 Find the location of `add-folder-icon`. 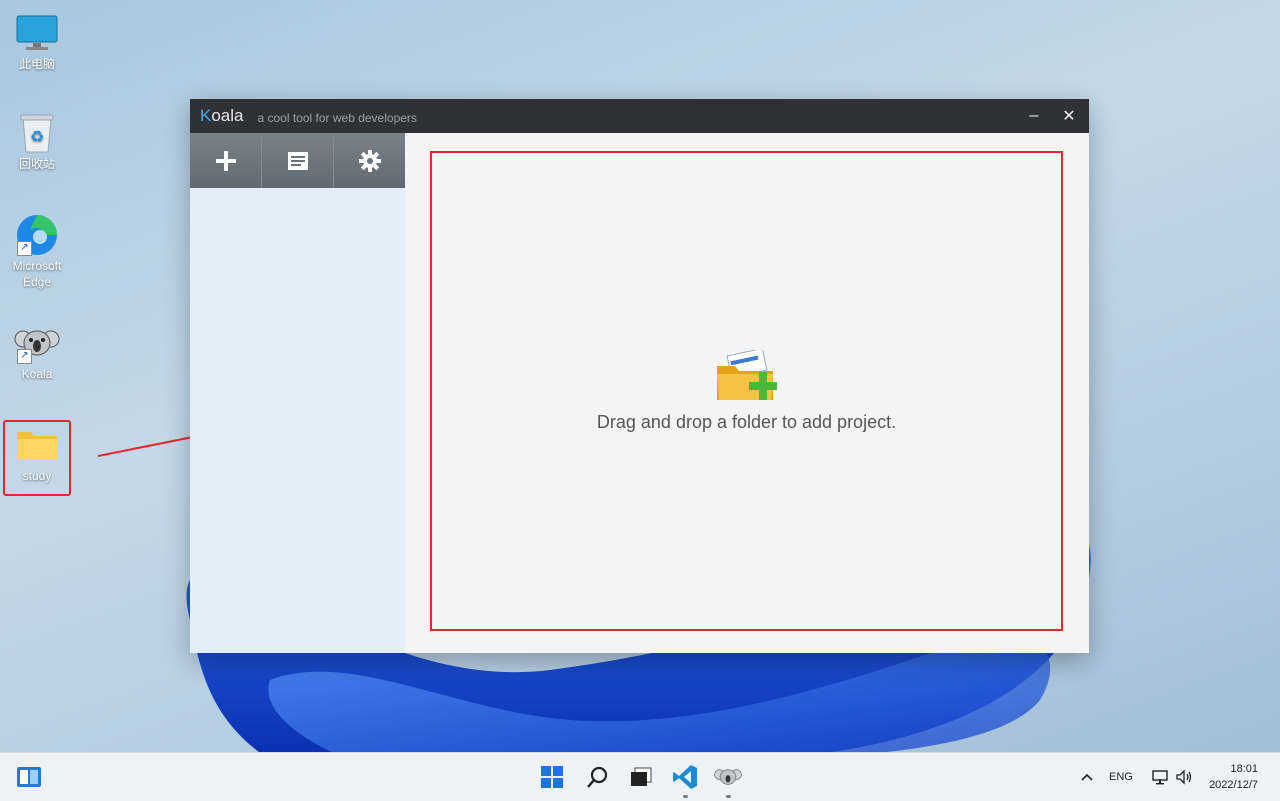

add-folder-icon is located at coordinates (746, 374).